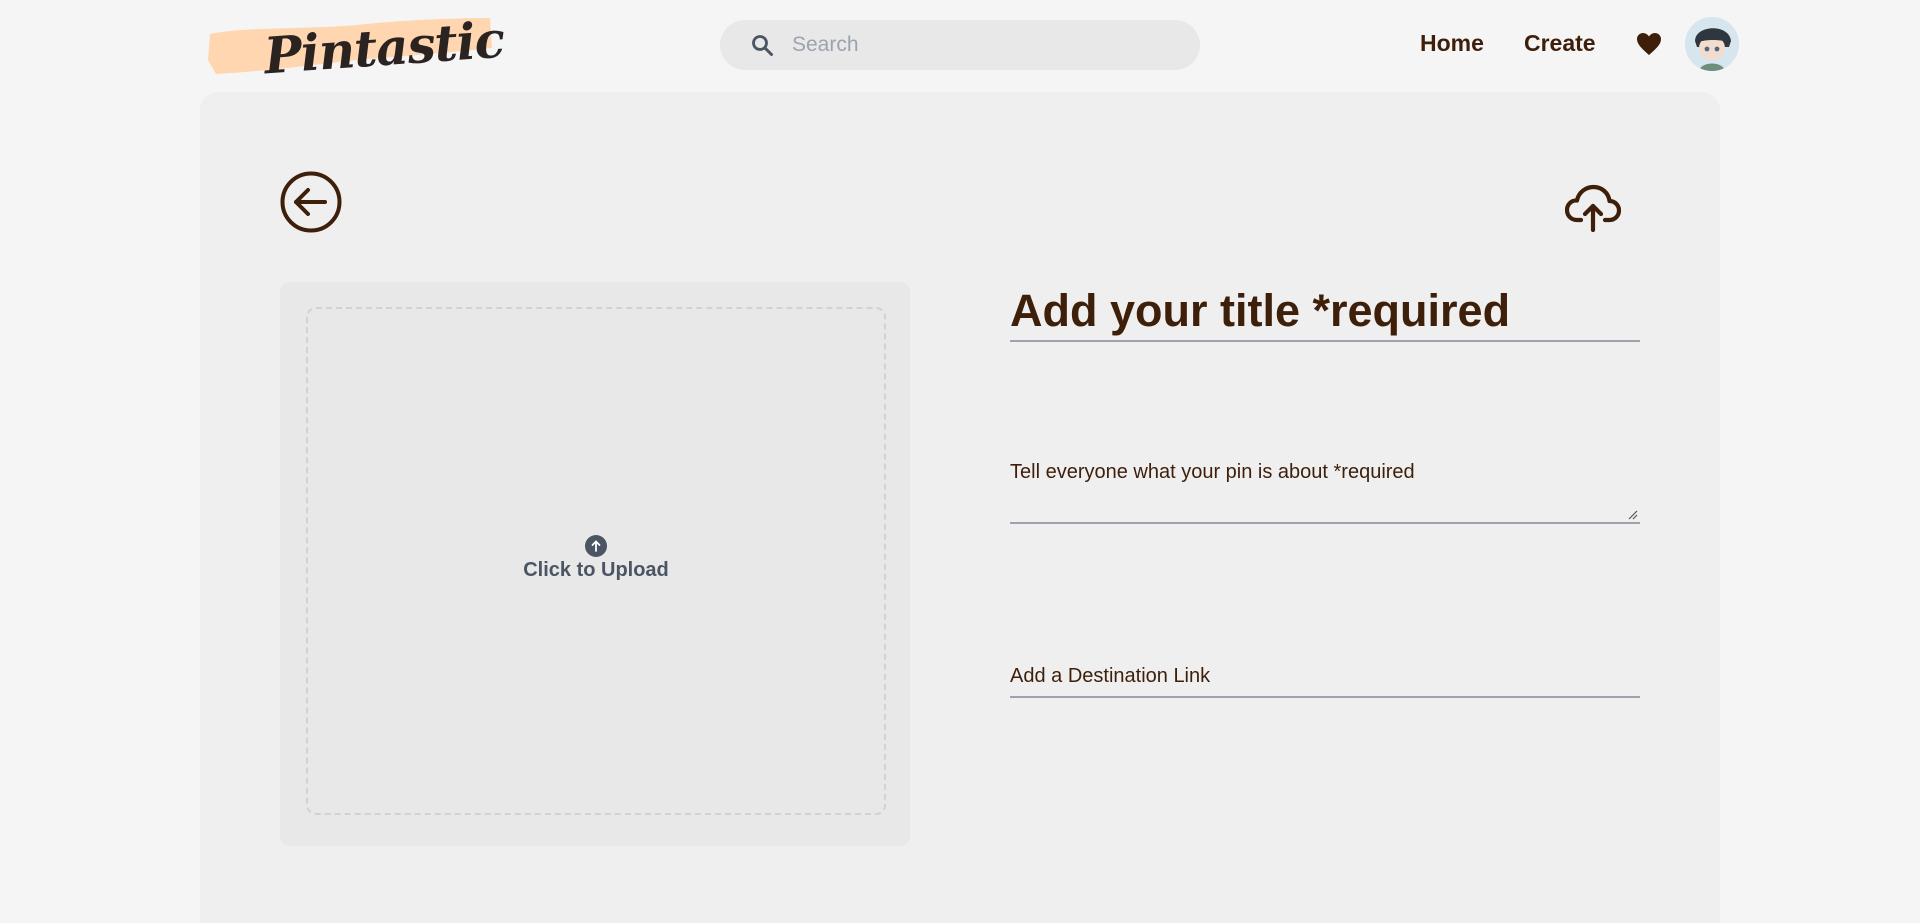 The width and height of the screenshot is (1920, 923). I want to click on nav-home-link: Home, so click(1452, 43).